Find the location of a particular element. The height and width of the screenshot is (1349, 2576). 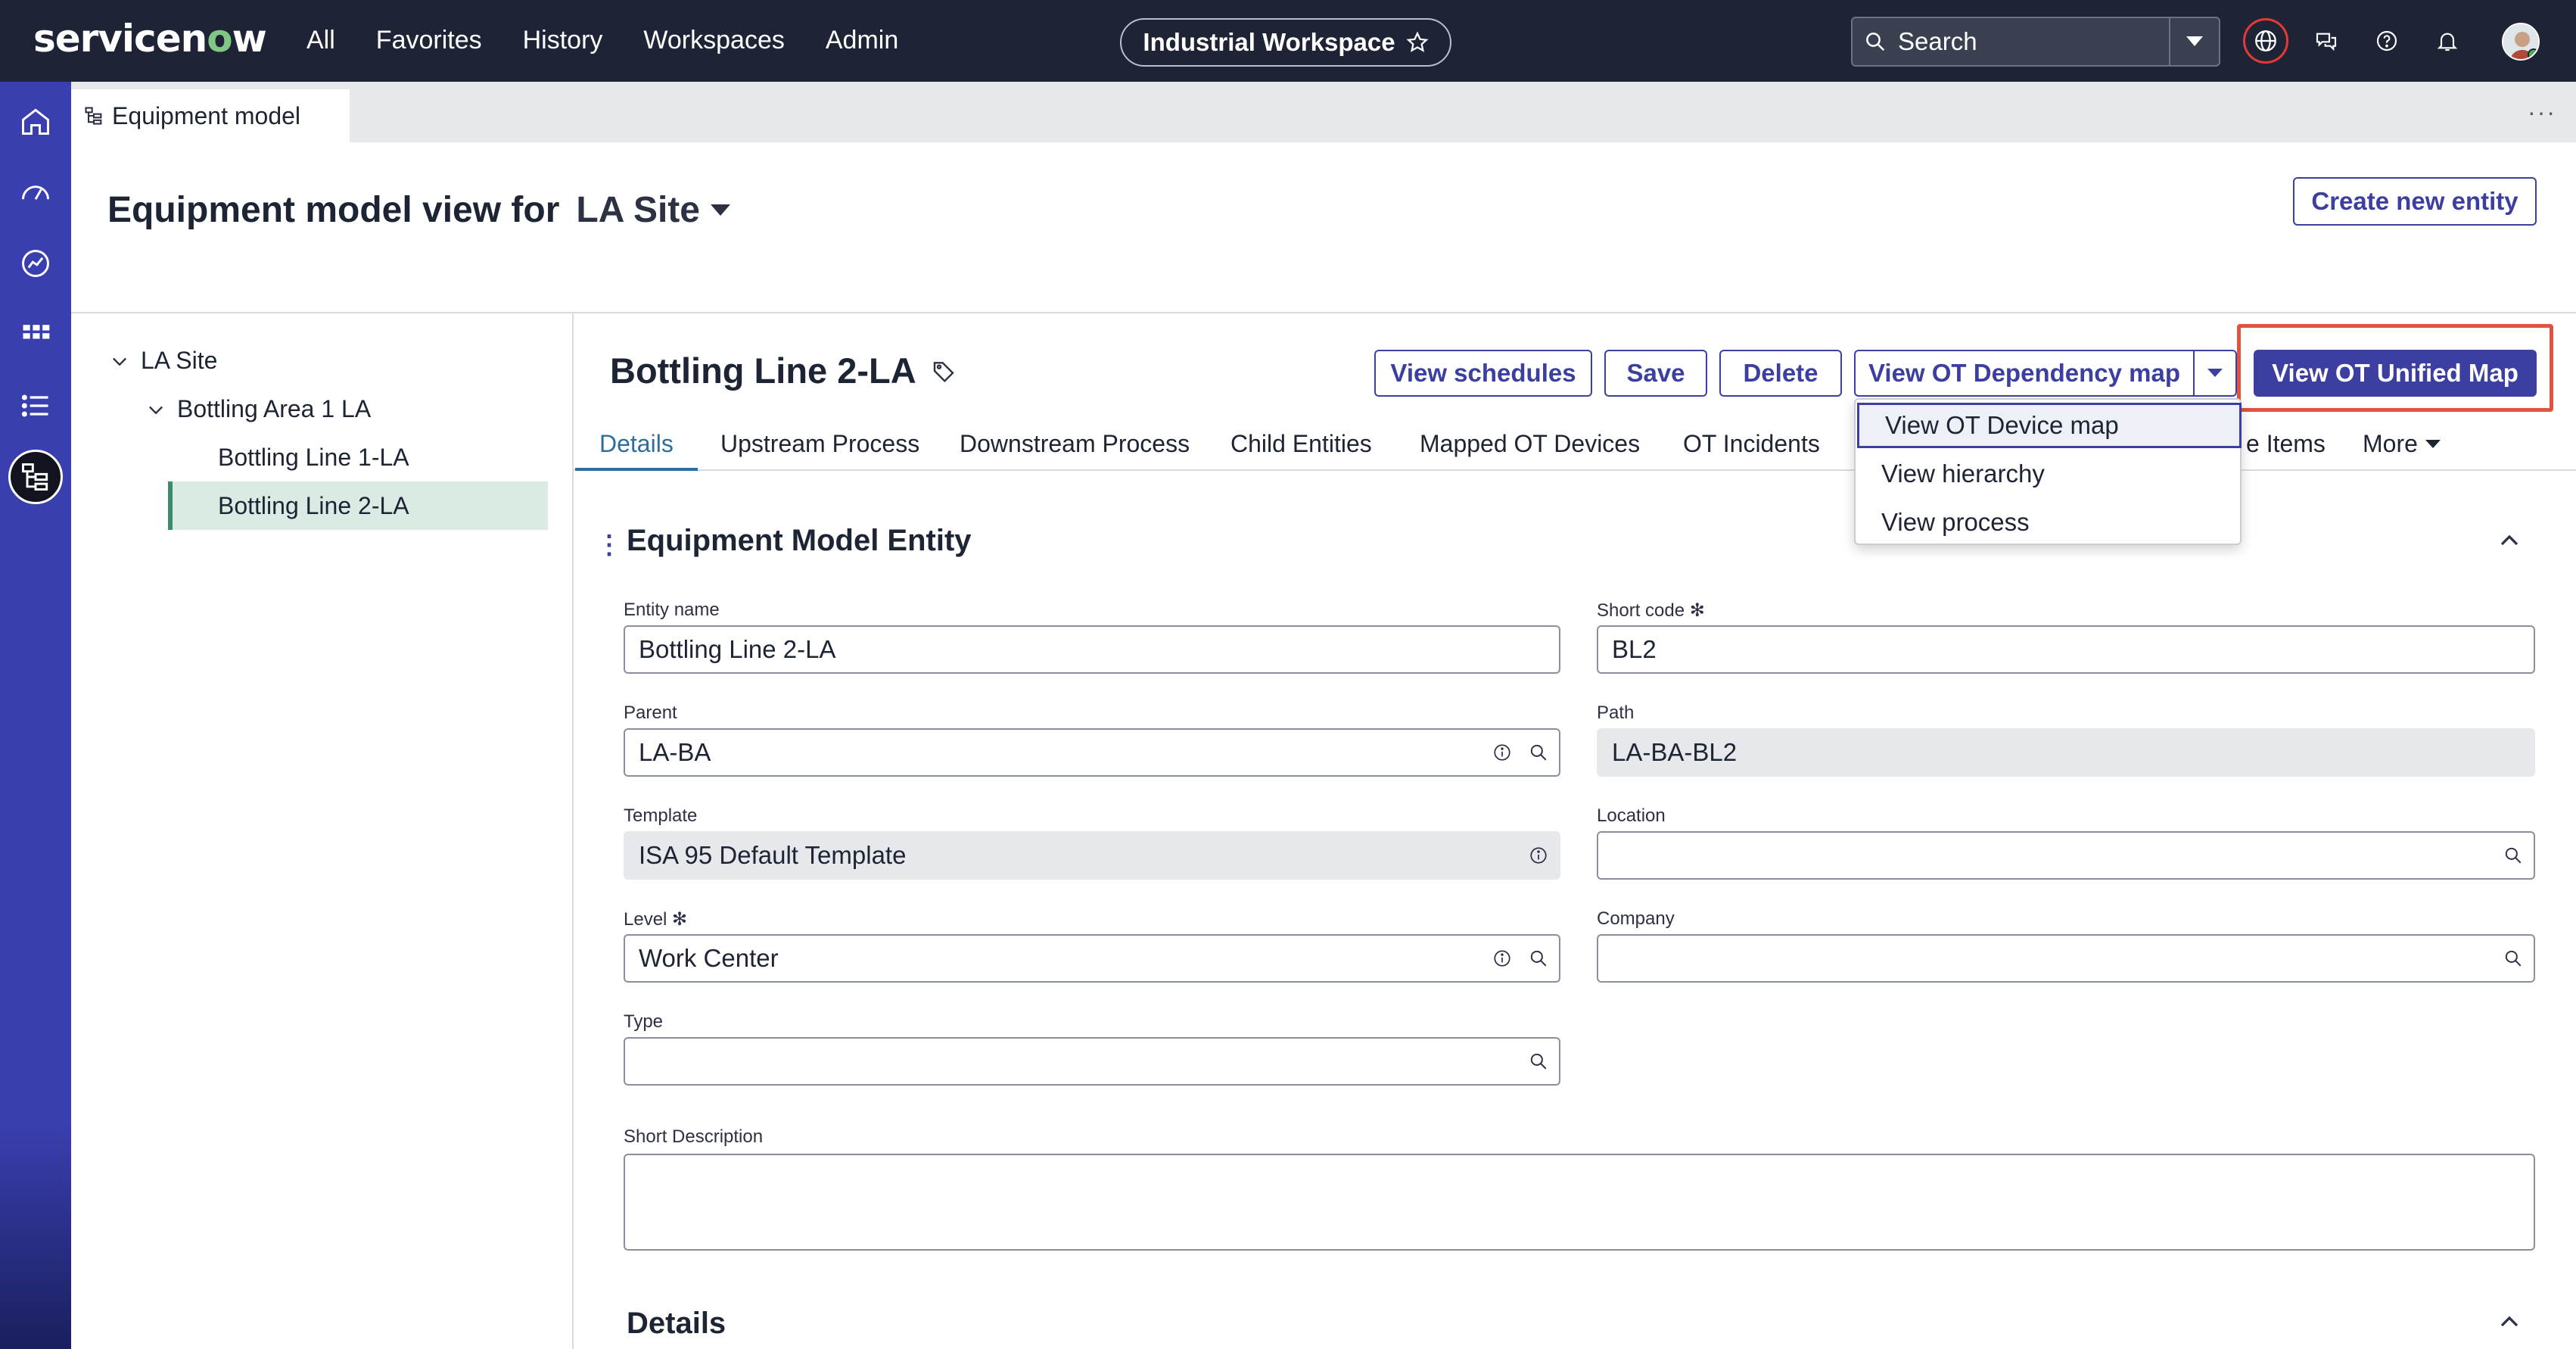

tab-ot-incidents: OT Incidents is located at coordinates (1751, 444).